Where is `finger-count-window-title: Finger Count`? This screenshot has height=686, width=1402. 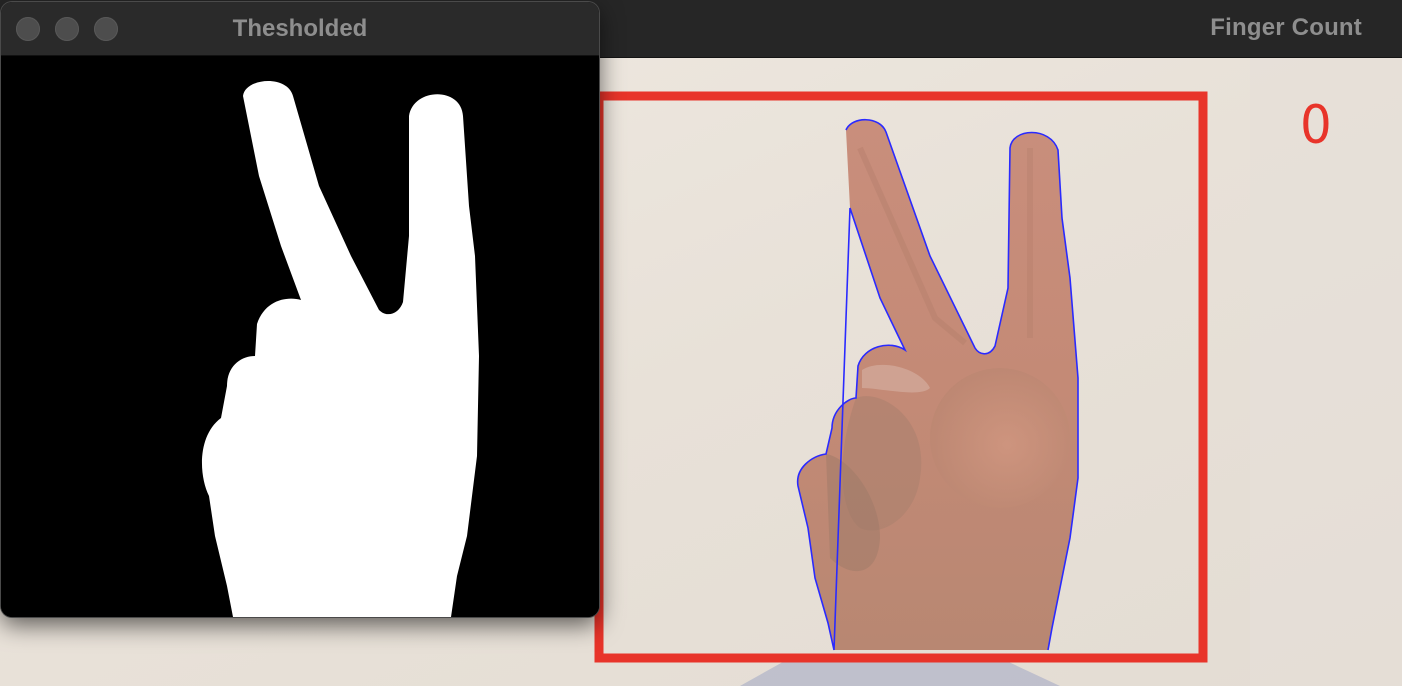
finger-count-window-title: Finger Count is located at coordinates (1286, 27).